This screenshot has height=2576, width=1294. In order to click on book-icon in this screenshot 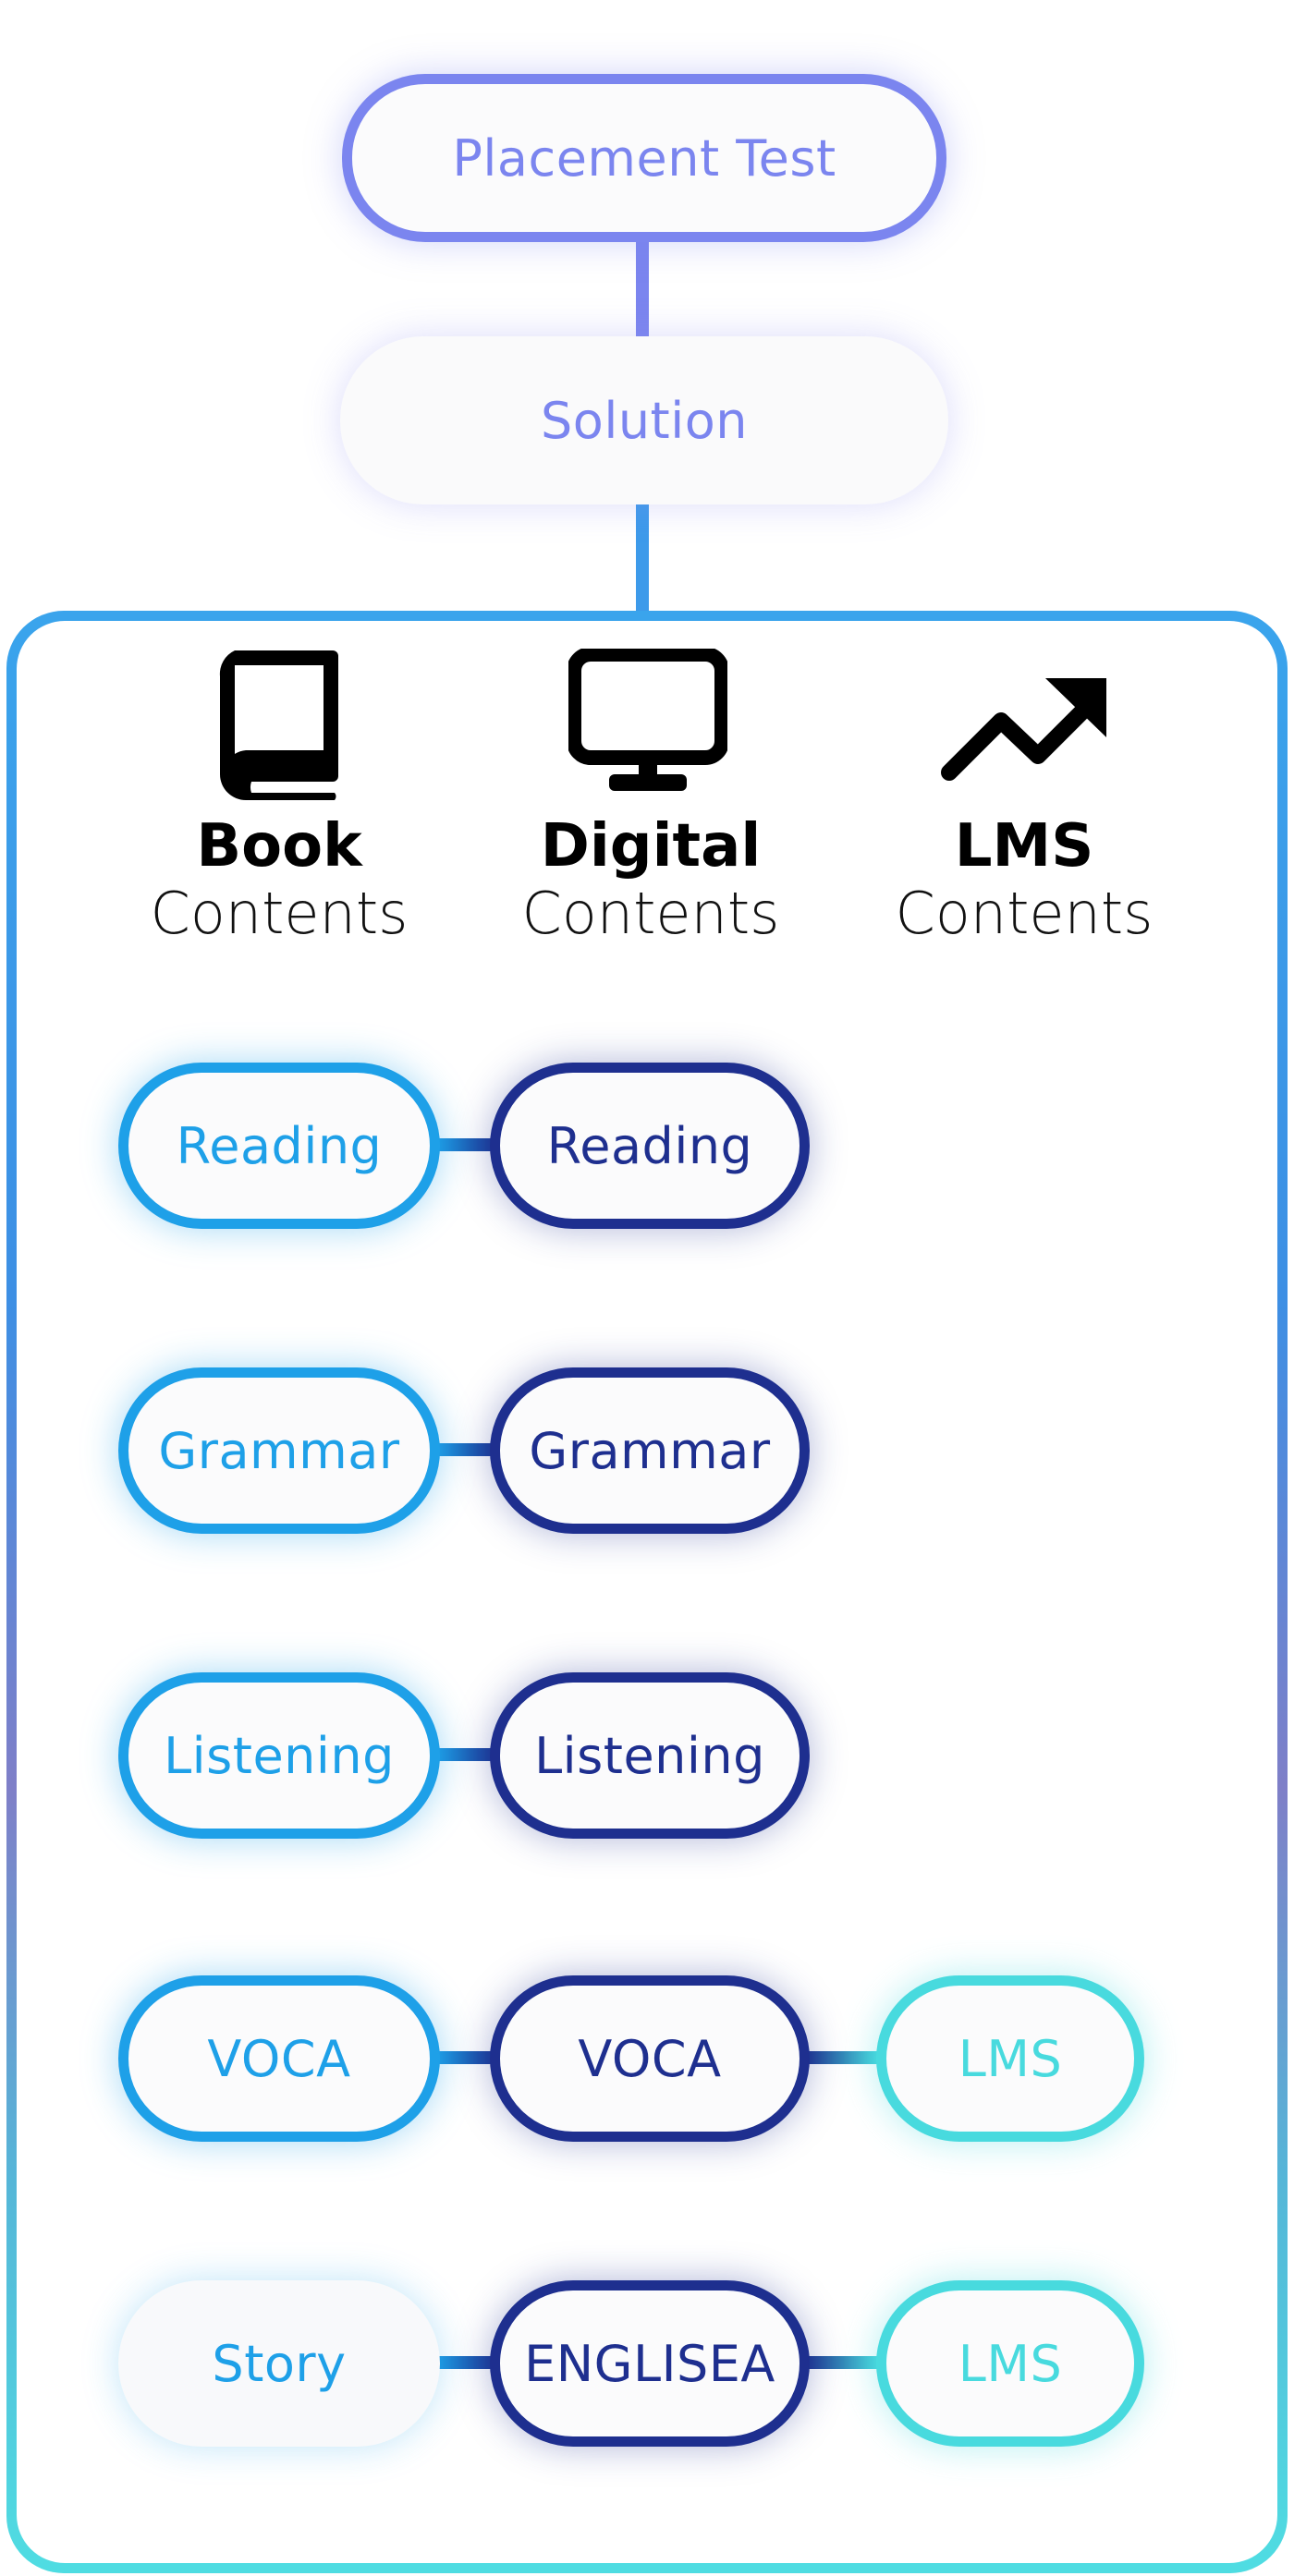, I will do `click(278, 725)`.